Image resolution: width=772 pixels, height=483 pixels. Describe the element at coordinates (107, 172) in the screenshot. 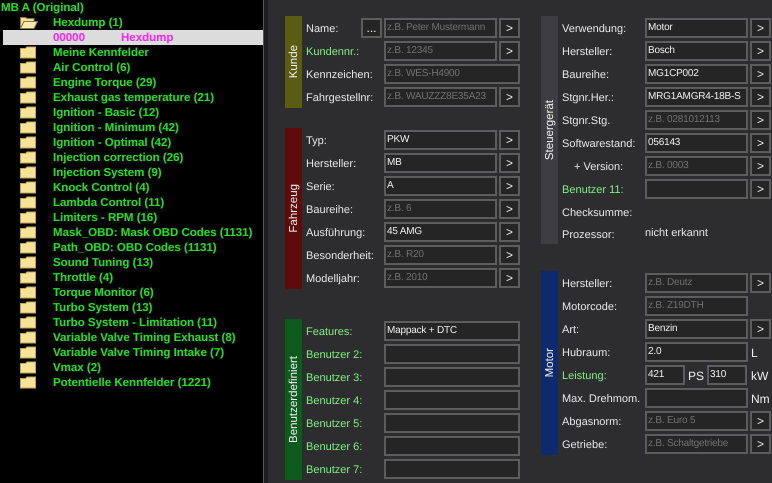

I see `folder-item: Injection System (9)` at that location.